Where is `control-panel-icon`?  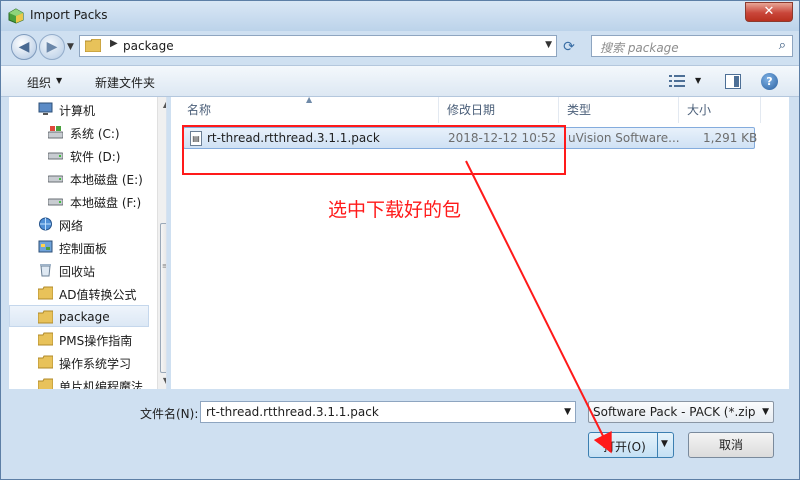 control-panel-icon is located at coordinates (45, 246).